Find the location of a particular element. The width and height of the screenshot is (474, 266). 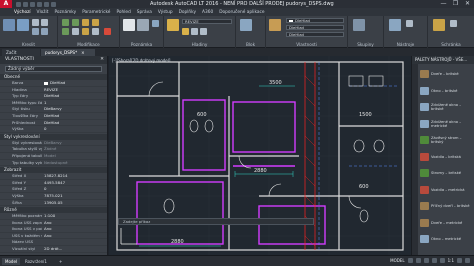

paste-icon is located at coordinates (439, 25).